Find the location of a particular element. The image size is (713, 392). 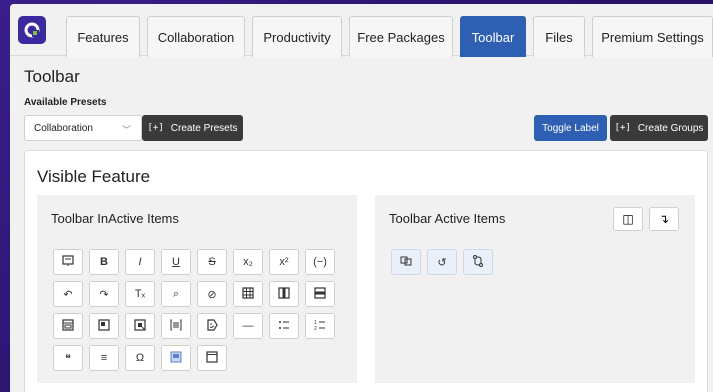

arrow-down-icon: ↴ is located at coordinates (664, 219).